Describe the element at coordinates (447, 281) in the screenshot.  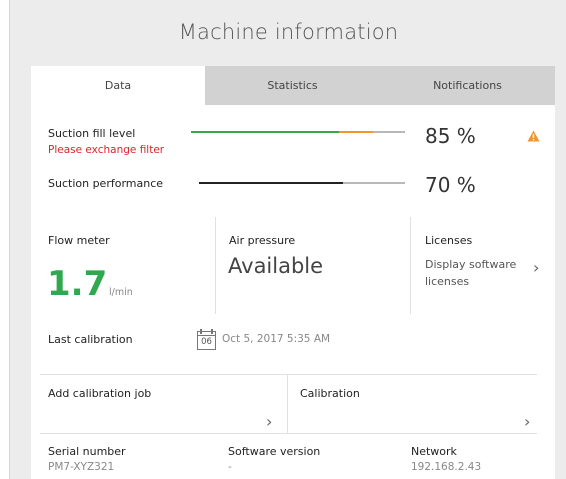
I see `licenses-link-line2: licenses` at that location.